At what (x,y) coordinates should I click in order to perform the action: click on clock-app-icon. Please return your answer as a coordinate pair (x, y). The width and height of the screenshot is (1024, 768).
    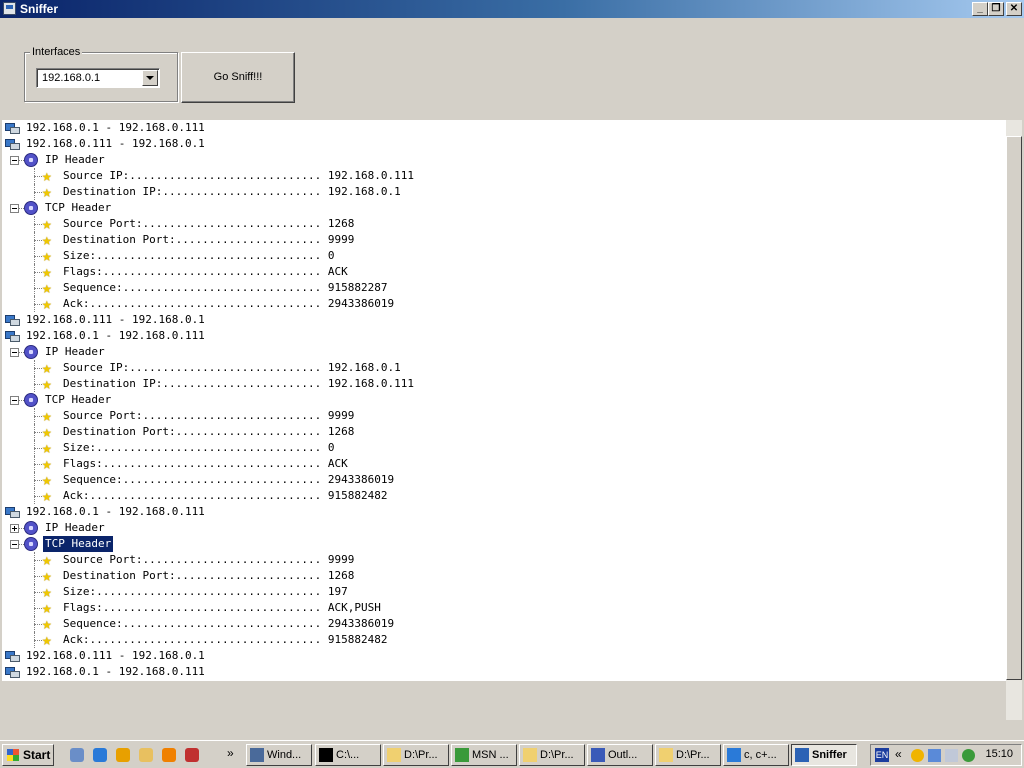
    Looking at the image, I should click on (169, 755).